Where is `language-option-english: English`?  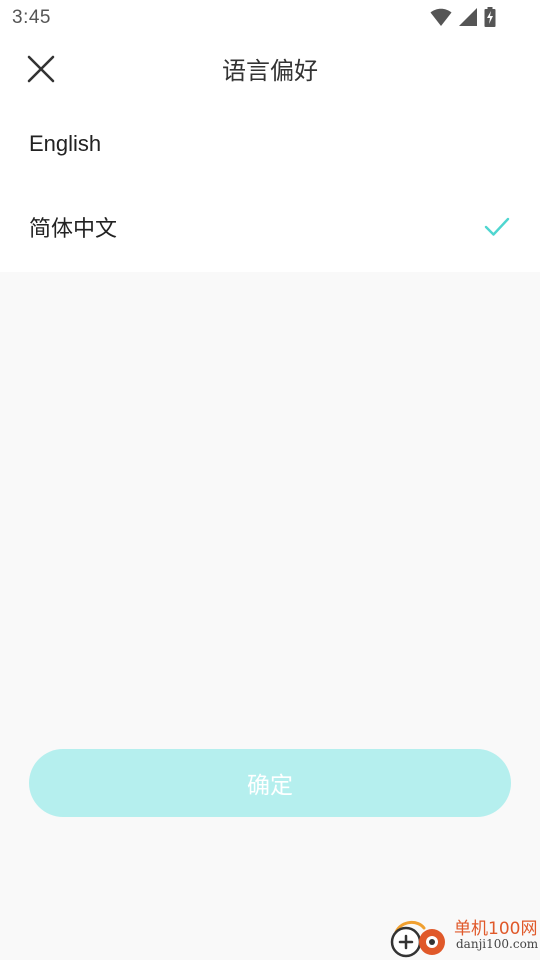 language-option-english: English is located at coordinates (270, 143).